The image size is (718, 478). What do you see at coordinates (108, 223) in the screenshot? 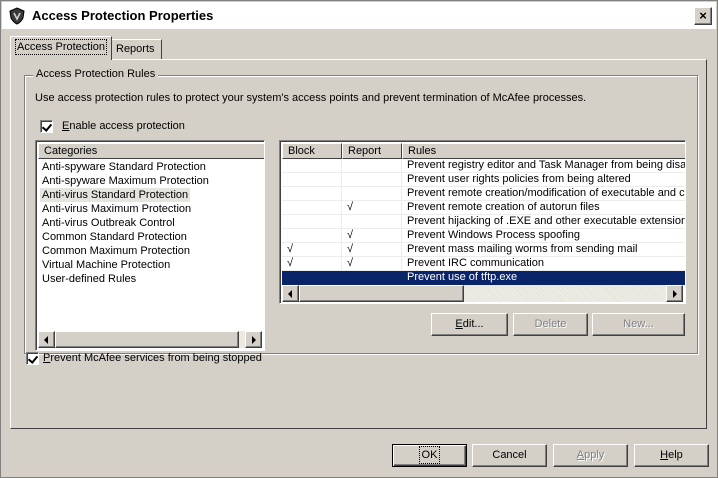
I see `category-item: Anti-virus Outbreak Control` at bounding box center [108, 223].